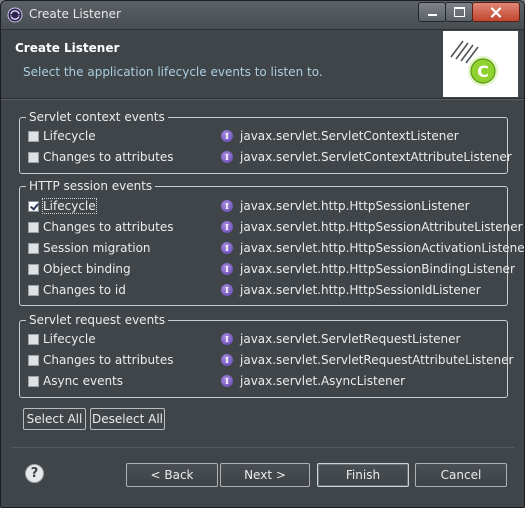  What do you see at coordinates (97, 320) in the screenshot?
I see `group-legend: Servlet request events` at bounding box center [97, 320].